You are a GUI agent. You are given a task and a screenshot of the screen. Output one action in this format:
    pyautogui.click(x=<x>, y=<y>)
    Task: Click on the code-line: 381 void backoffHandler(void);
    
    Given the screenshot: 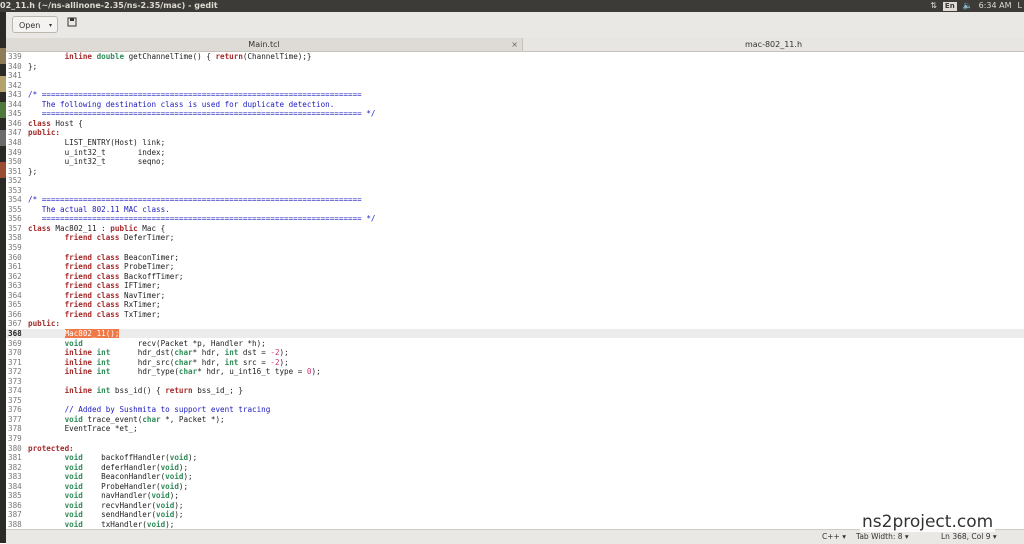 What is the action you would take?
    pyautogui.click(x=515, y=458)
    